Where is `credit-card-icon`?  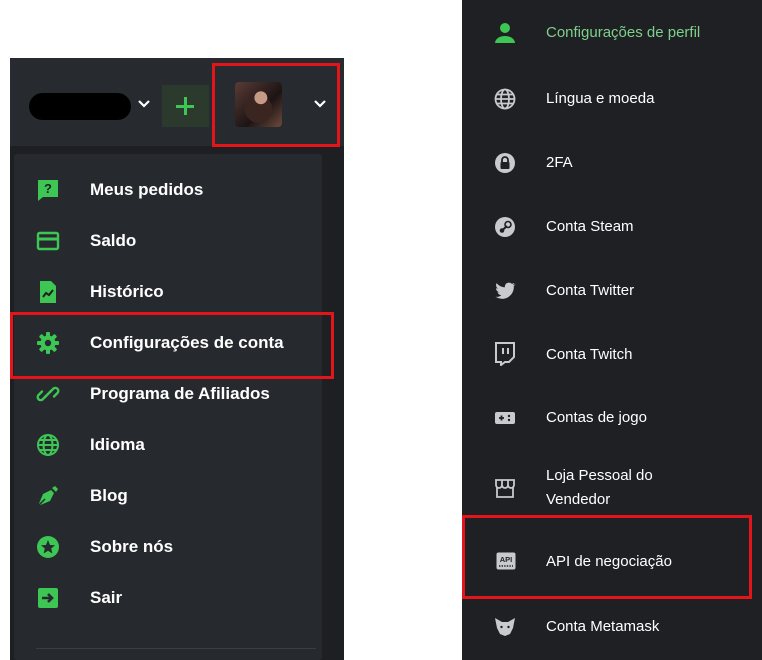
credit-card-icon is located at coordinates (48, 241).